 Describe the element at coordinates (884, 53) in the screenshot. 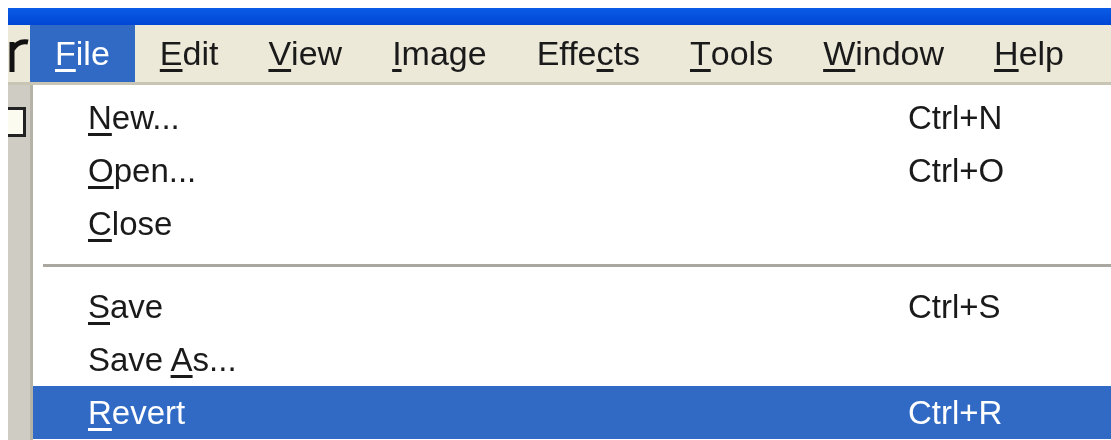

I see `menu-item: Window` at that location.